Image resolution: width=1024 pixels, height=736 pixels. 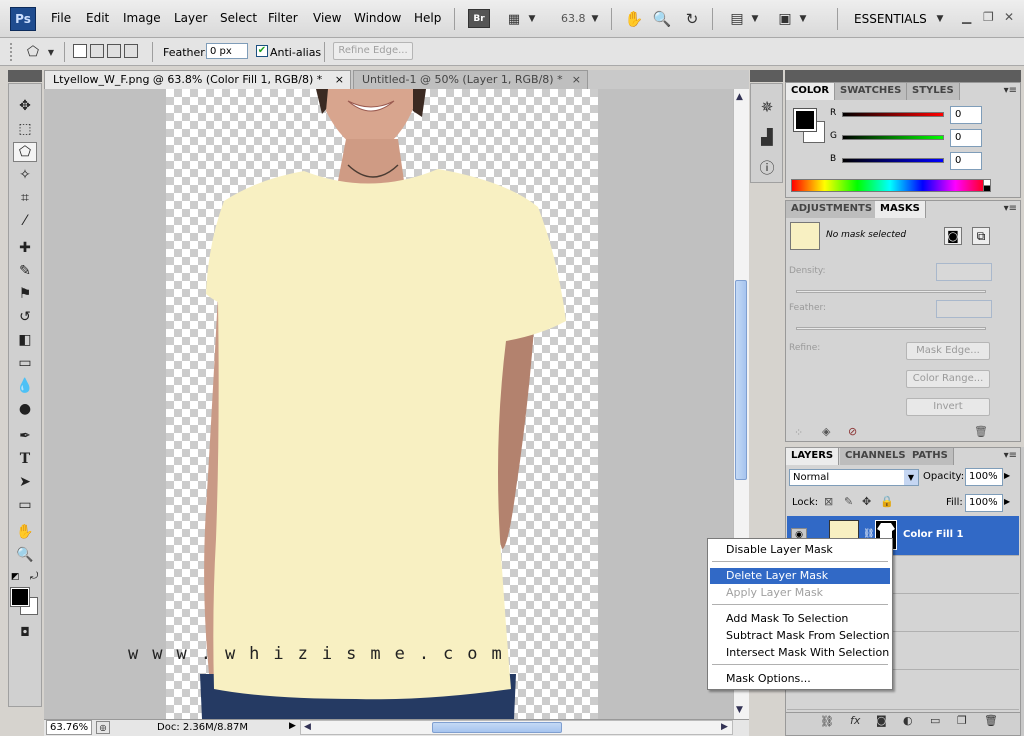 I want to click on red-value-input: 0, so click(x=966, y=115).